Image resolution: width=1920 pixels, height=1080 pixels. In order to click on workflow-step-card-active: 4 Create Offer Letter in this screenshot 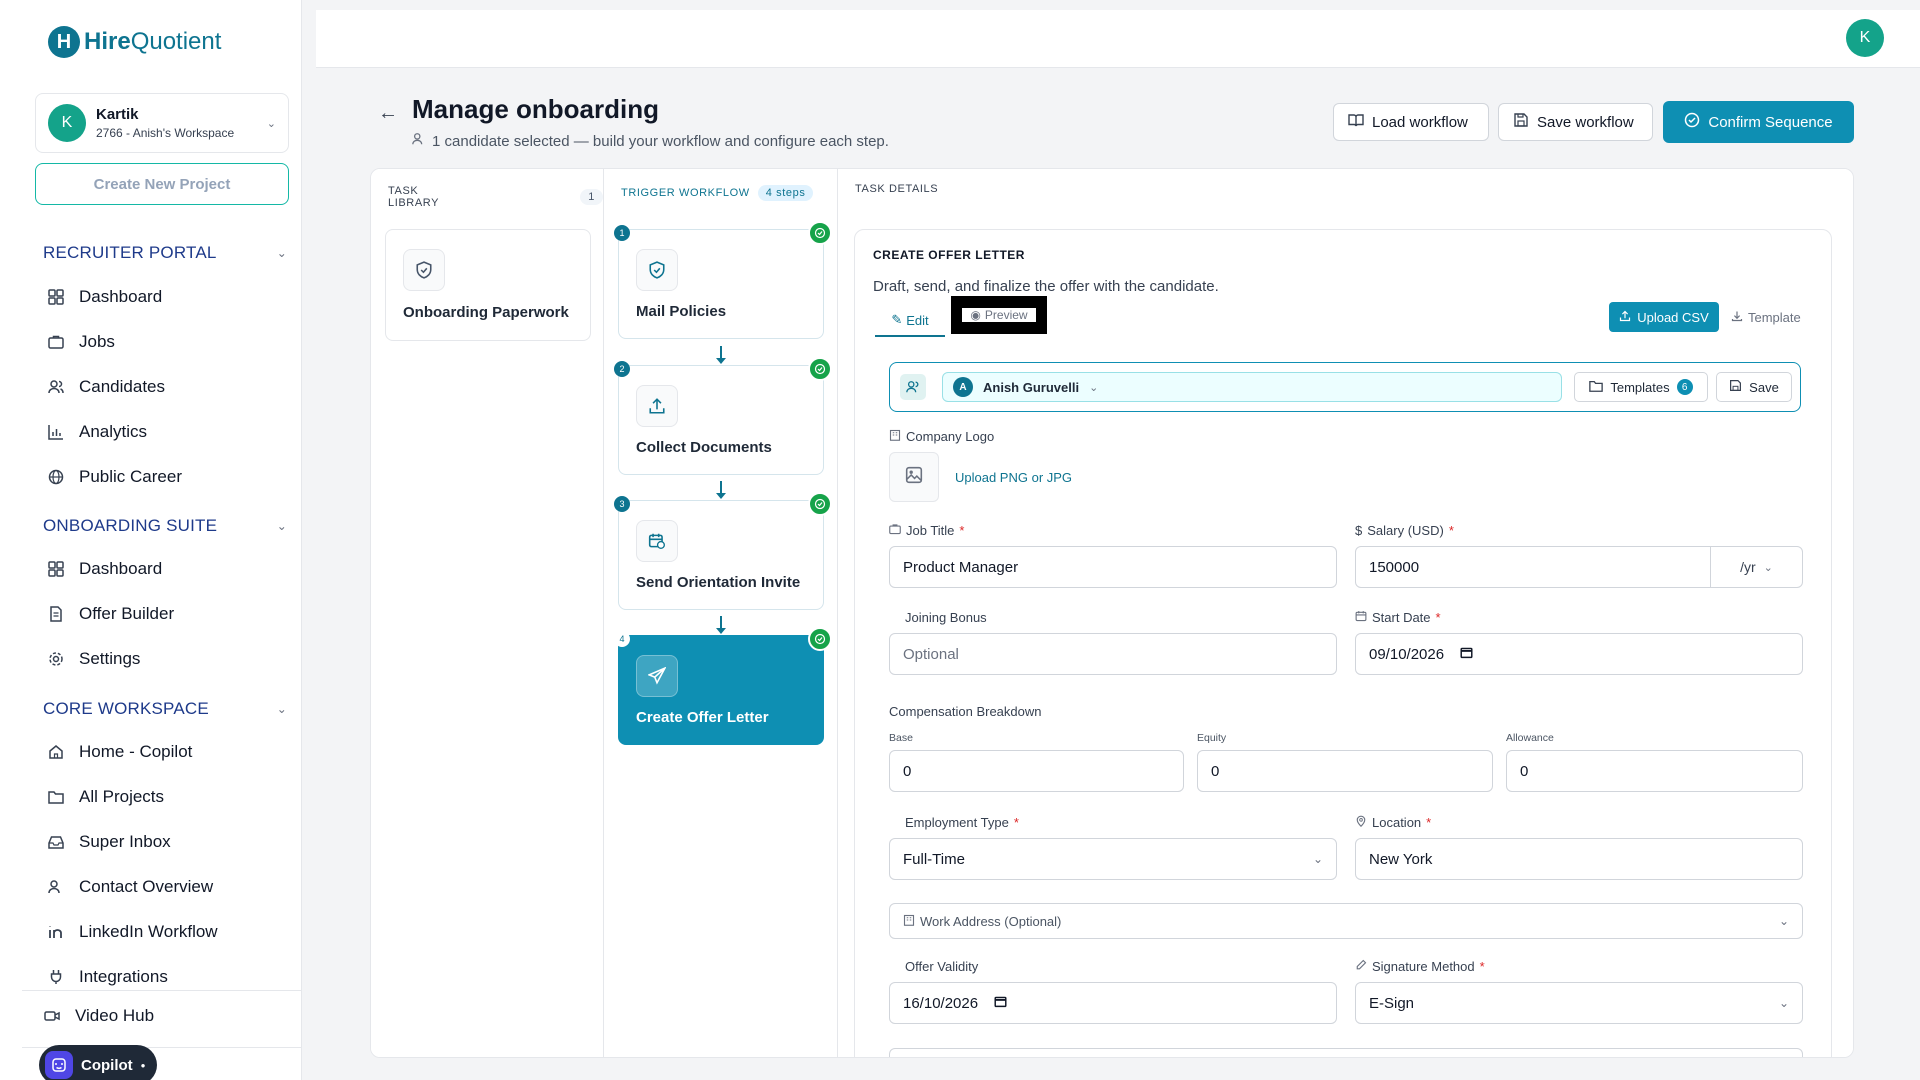, I will do `click(723, 686)`.